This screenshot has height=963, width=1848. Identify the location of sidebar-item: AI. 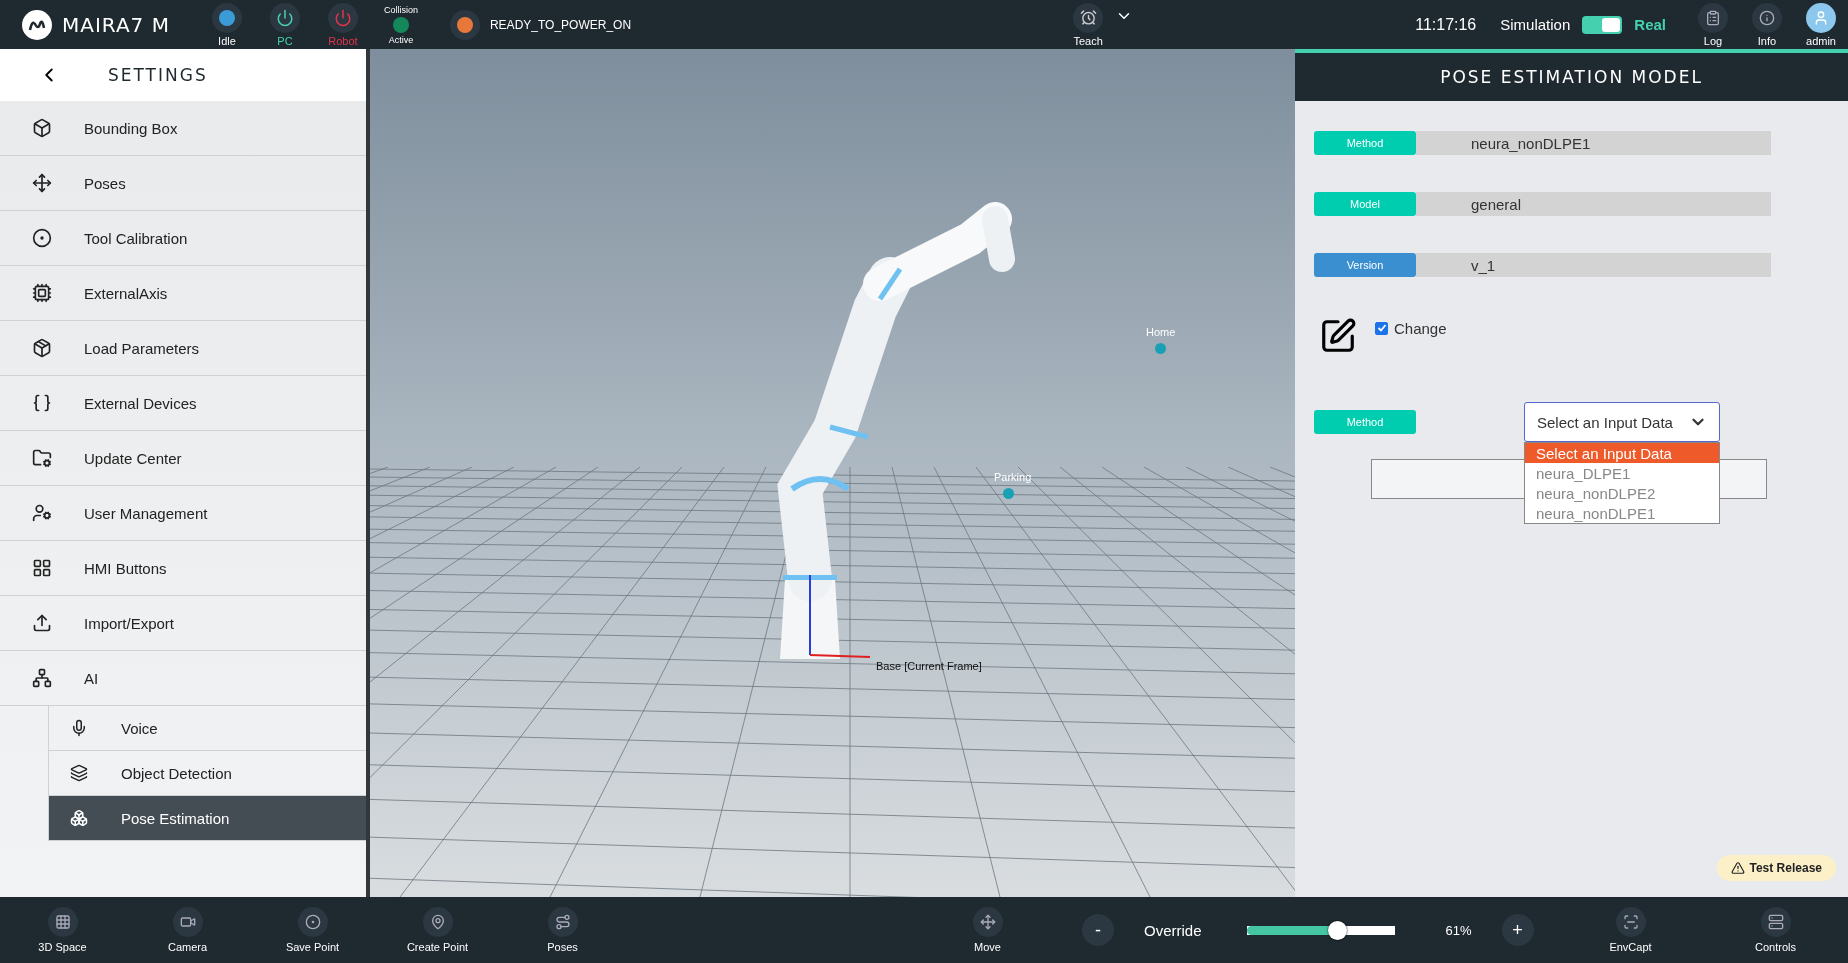
(183, 678).